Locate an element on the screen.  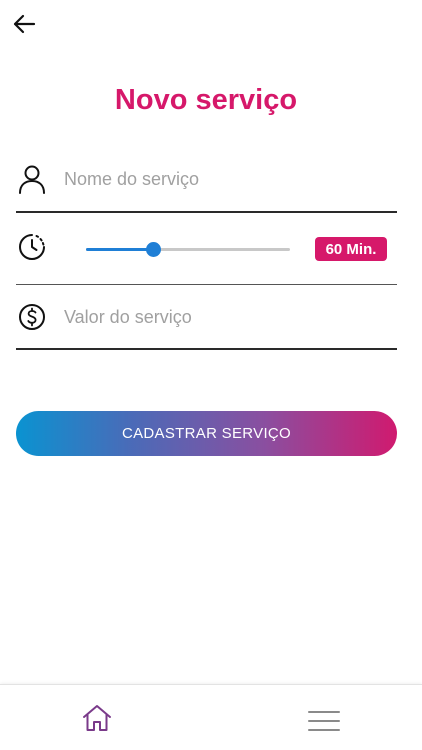
page-title: Novo serviço is located at coordinates (206, 100).